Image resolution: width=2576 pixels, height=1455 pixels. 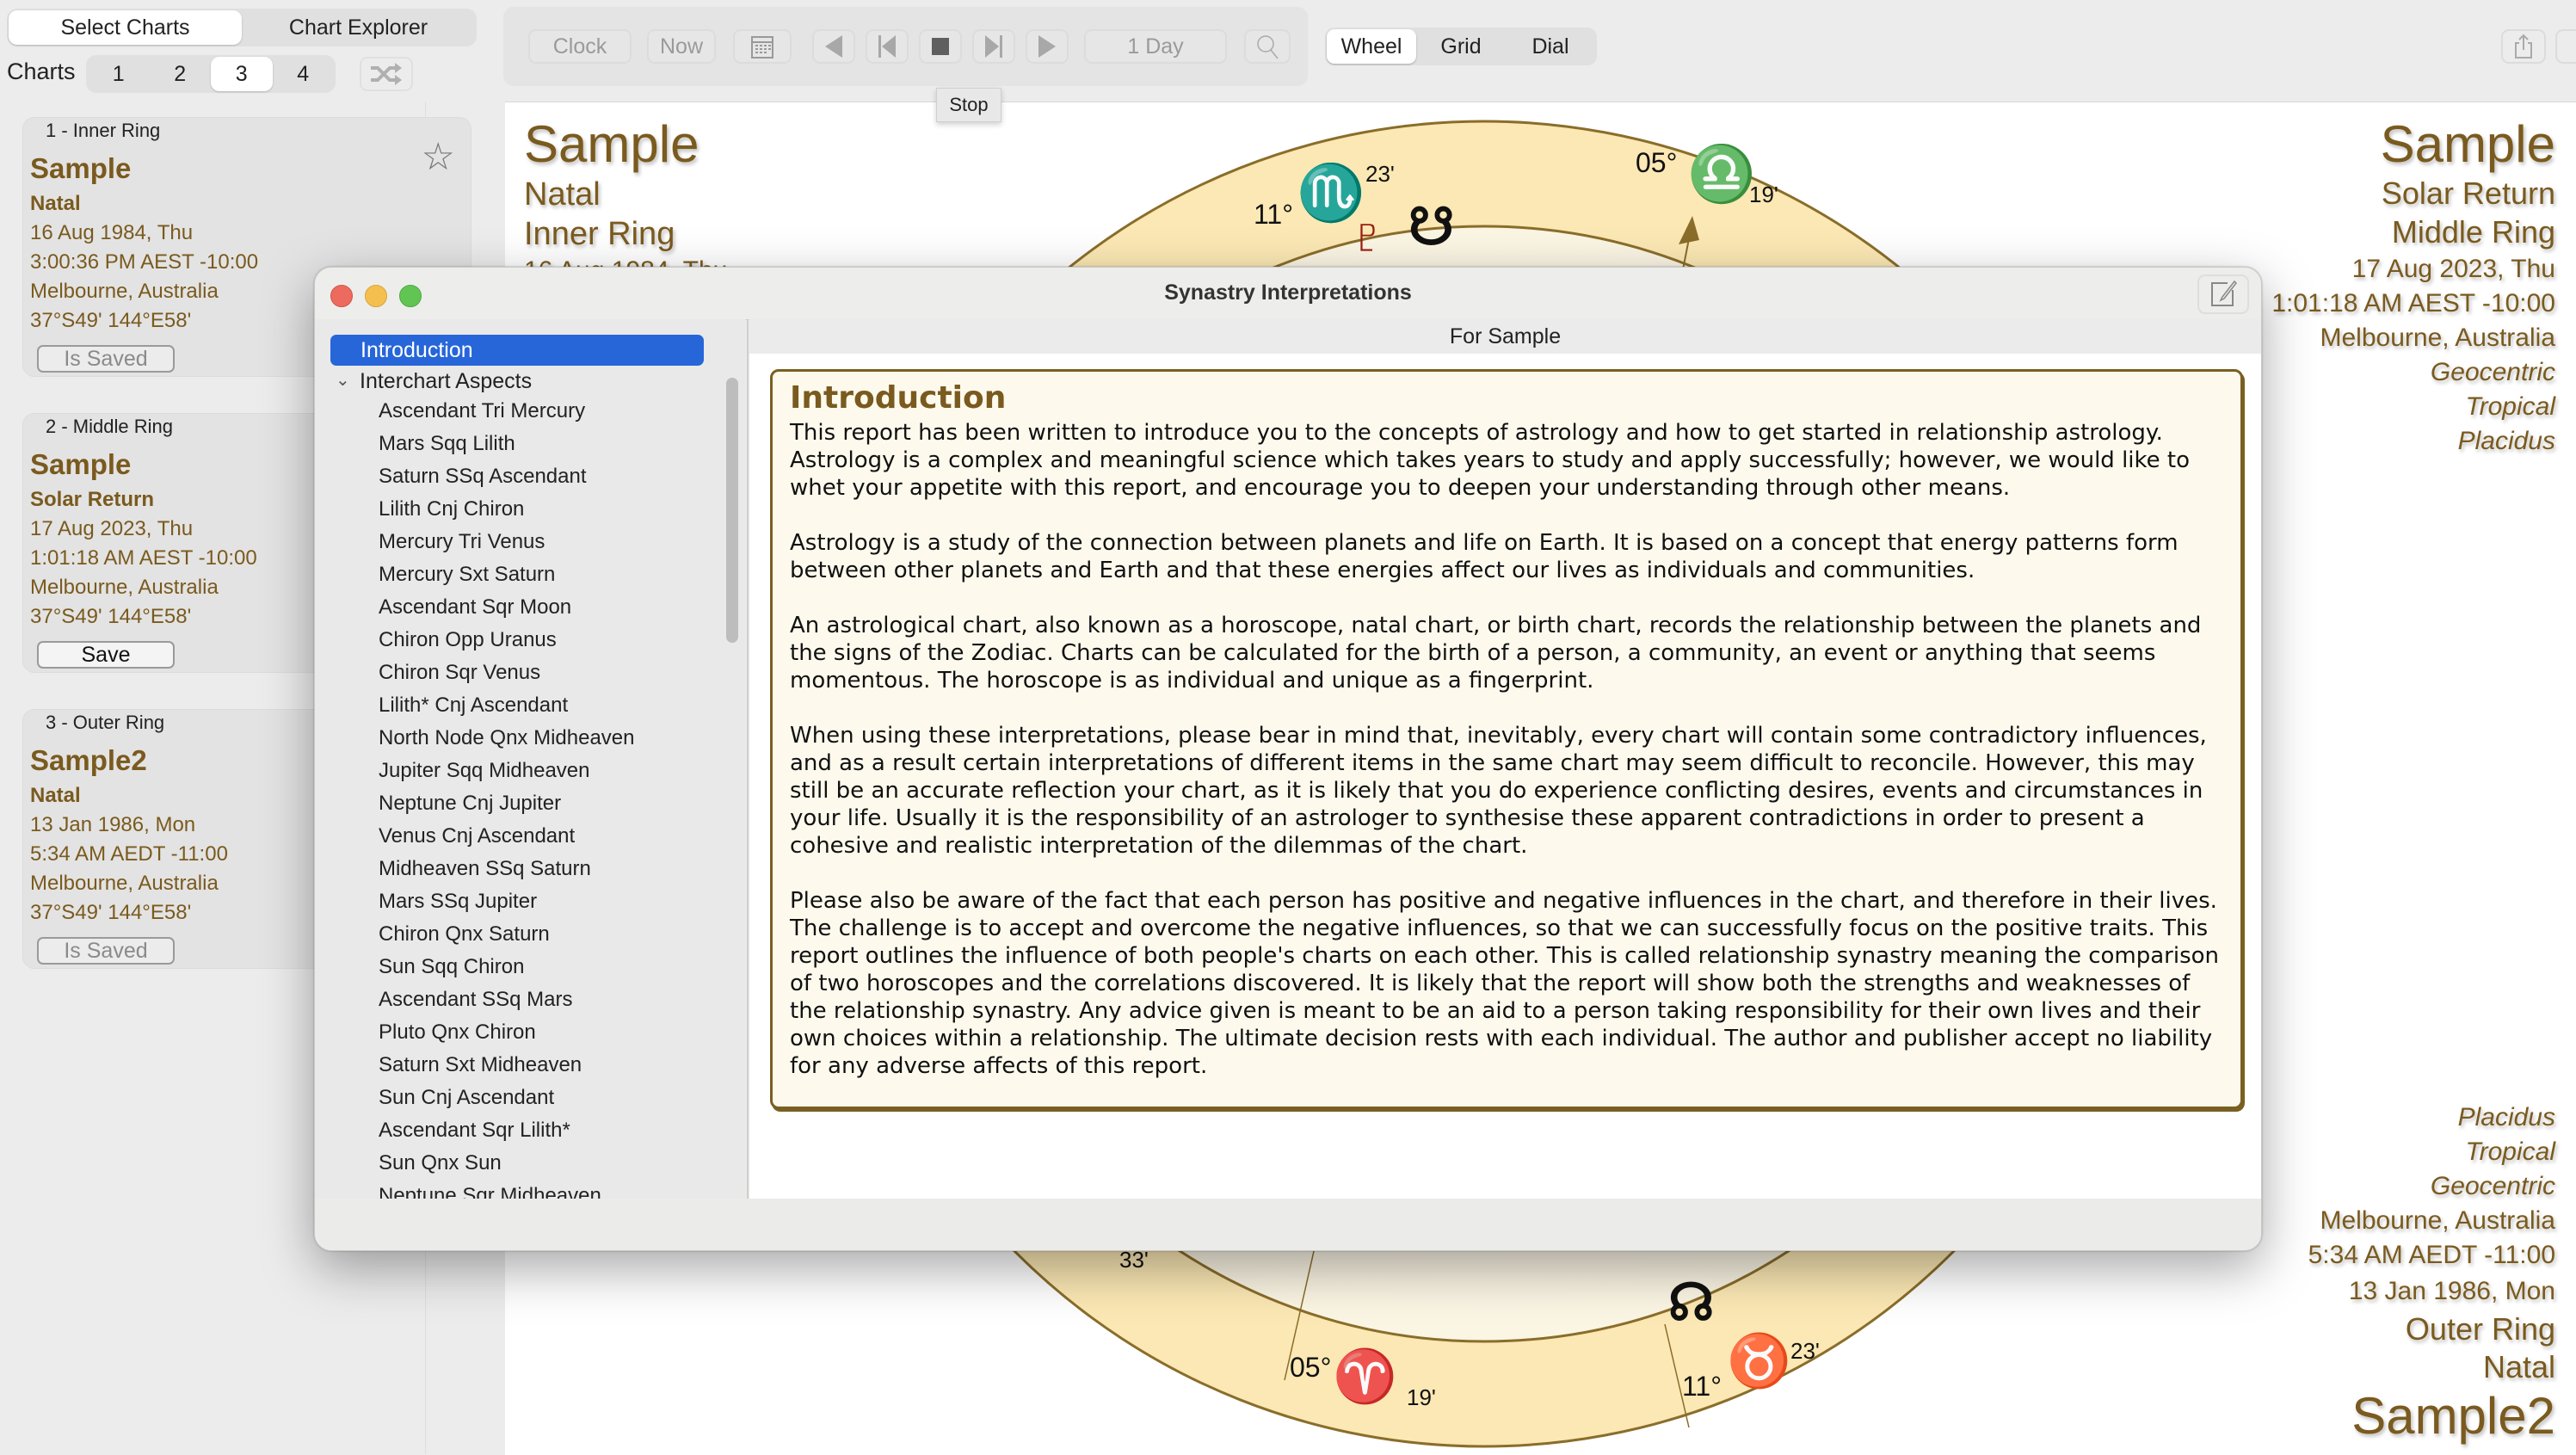 I want to click on step-back-button, so click(x=833, y=46).